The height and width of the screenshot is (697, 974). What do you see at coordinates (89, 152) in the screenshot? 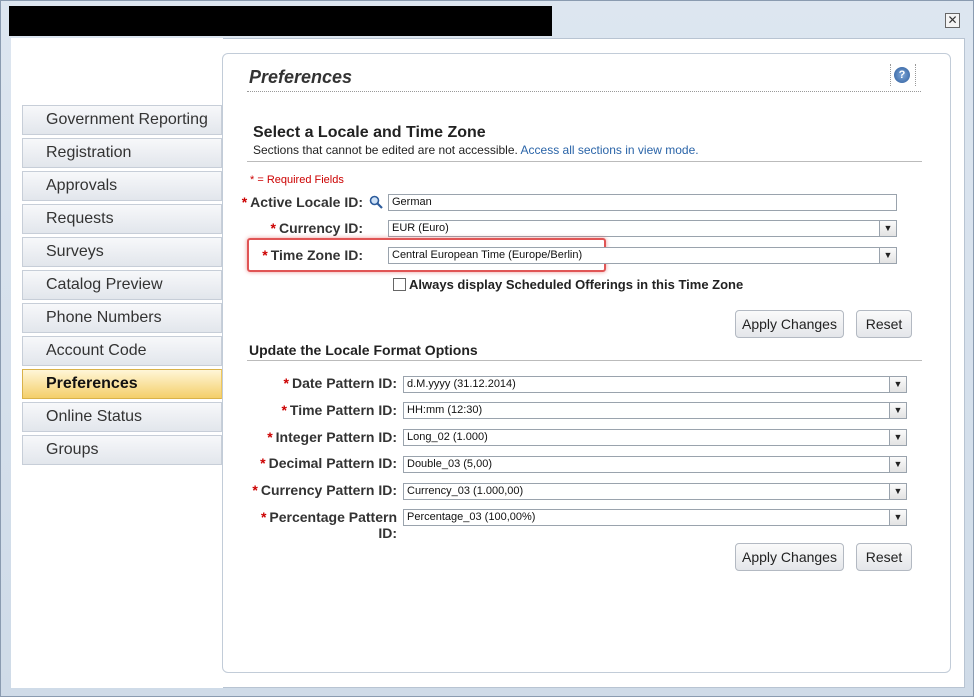
I see `sidebar-item-label: Registration` at bounding box center [89, 152].